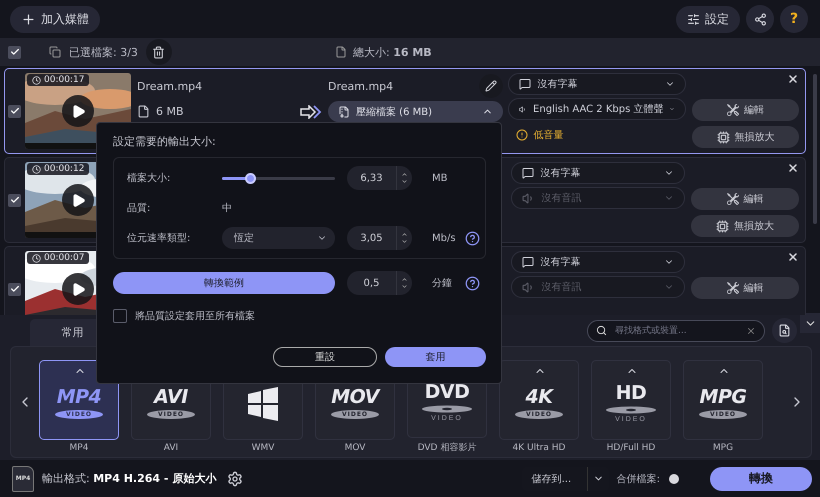 This screenshot has height=497, width=820. What do you see at coordinates (58, 80) in the screenshot?
I see `duration-badge: 00:00:17` at bounding box center [58, 80].